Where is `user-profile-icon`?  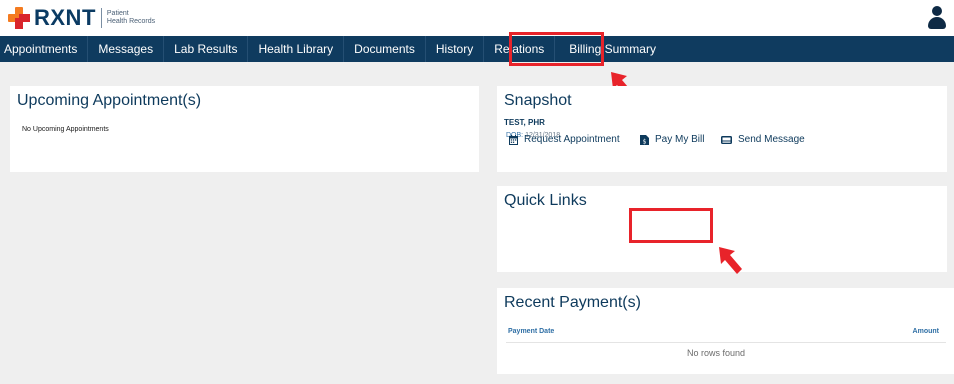
user-profile-icon is located at coordinates (937, 18).